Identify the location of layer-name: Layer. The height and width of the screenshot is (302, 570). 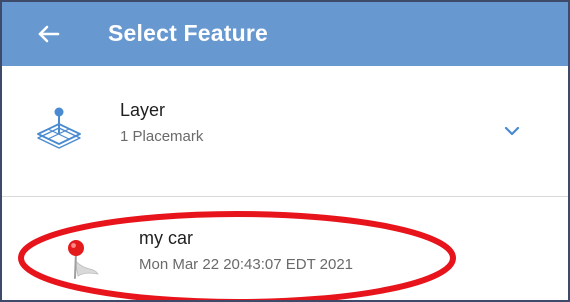
(143, 110).